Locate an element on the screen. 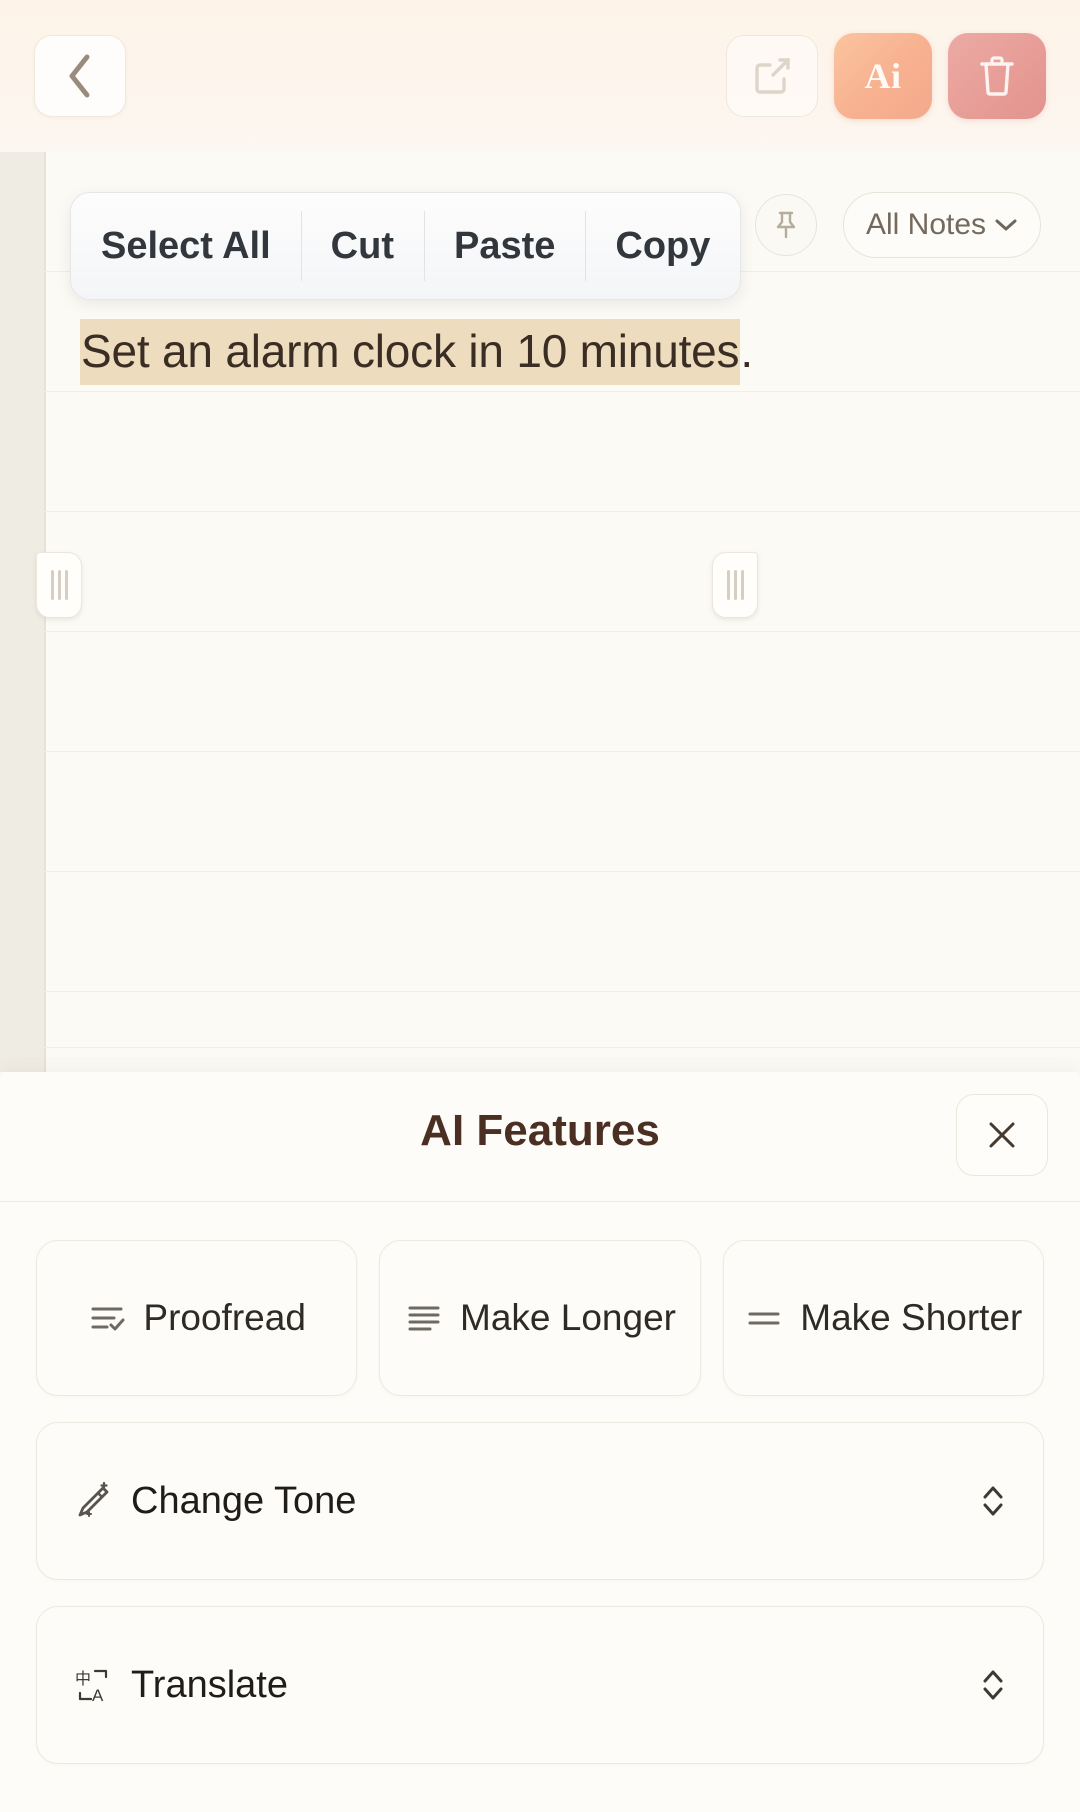  context-menu-item-paste: Paste is located at coordinates (504, 246).